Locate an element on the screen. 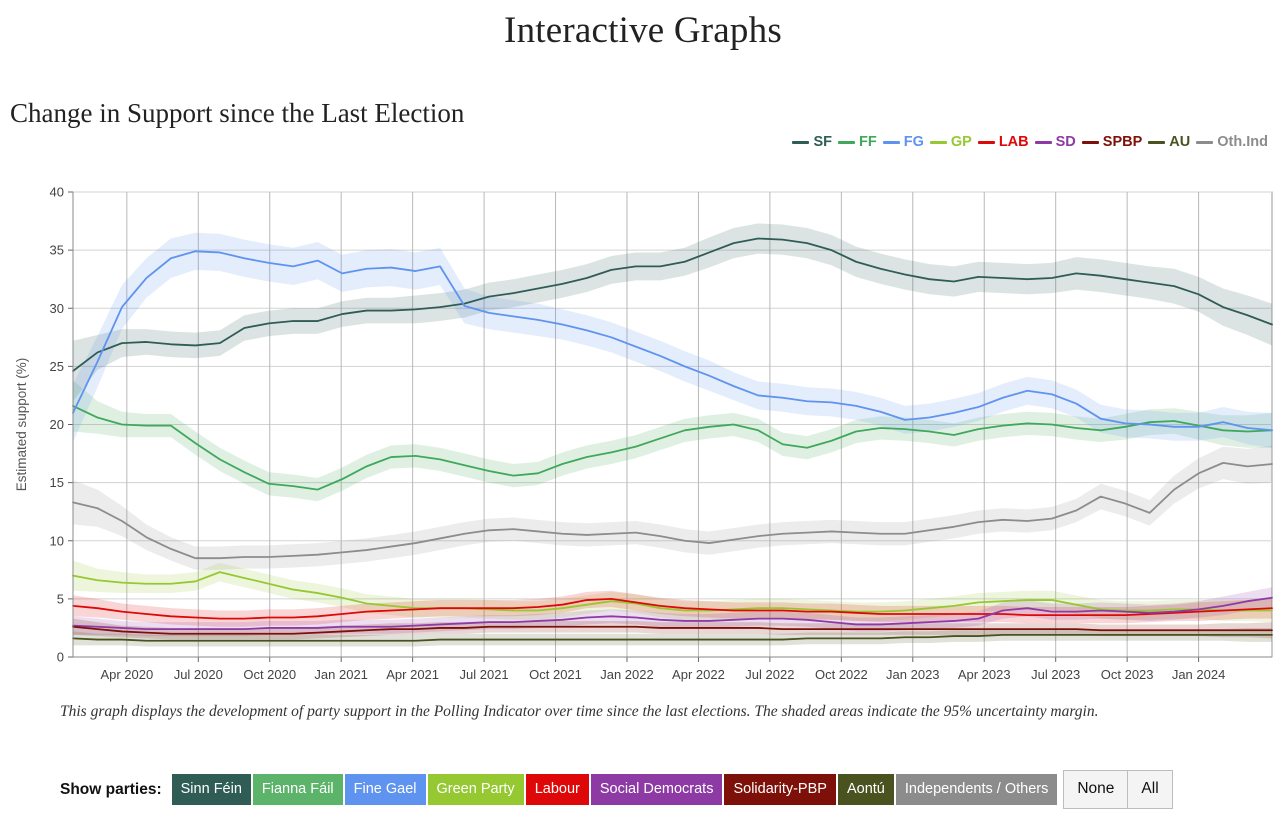 Image resolution: width=1286 pixels, height=823 pixels. x-tick-label: Oct 2022 is located at coordinates (841, 674).